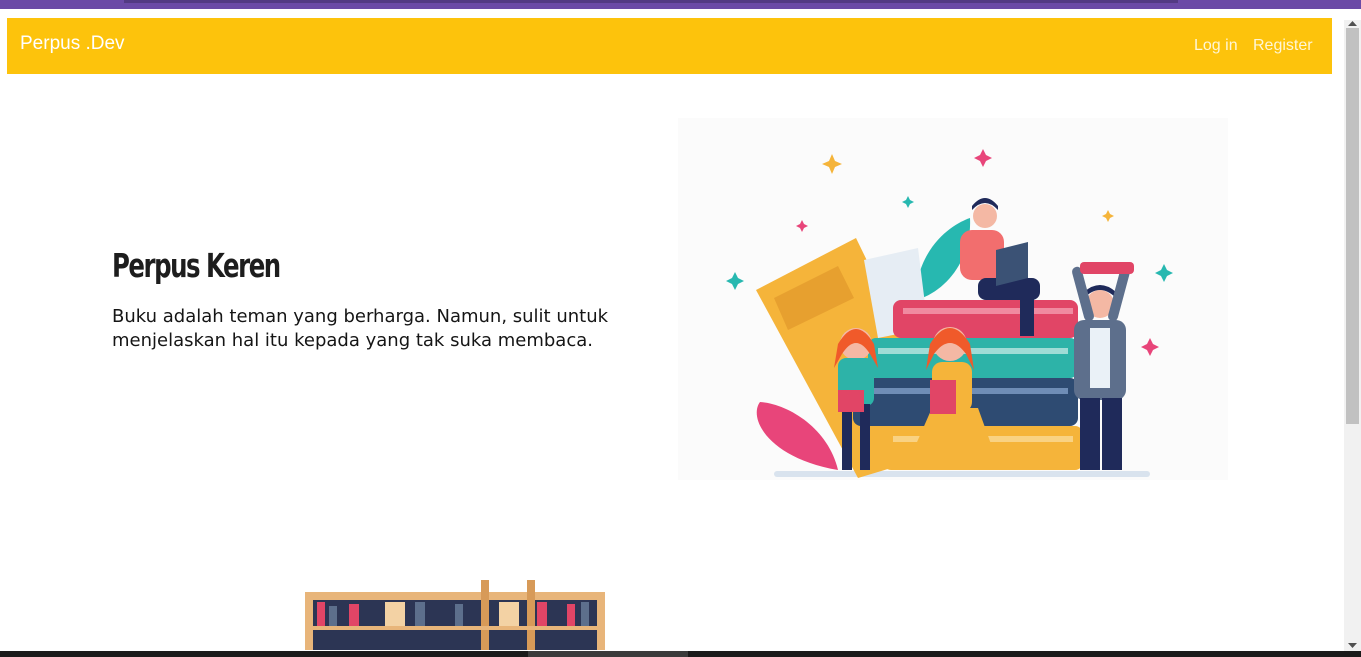 The width and height of the screenshot is (1361, 657). What do you see at coordinates (1352, 24) in the screenshot?
I see `scroll-up-arrow-icon` at bounding box center [1352, 24].